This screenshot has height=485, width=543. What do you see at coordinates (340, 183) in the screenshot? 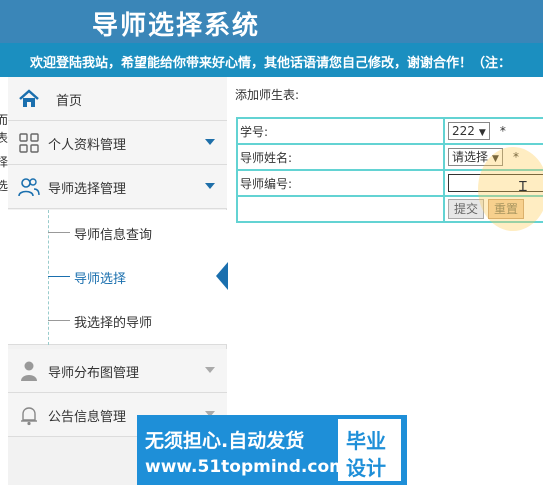
I see `tutor-id-label: 导师编号:` at bounding box center [340, 183].